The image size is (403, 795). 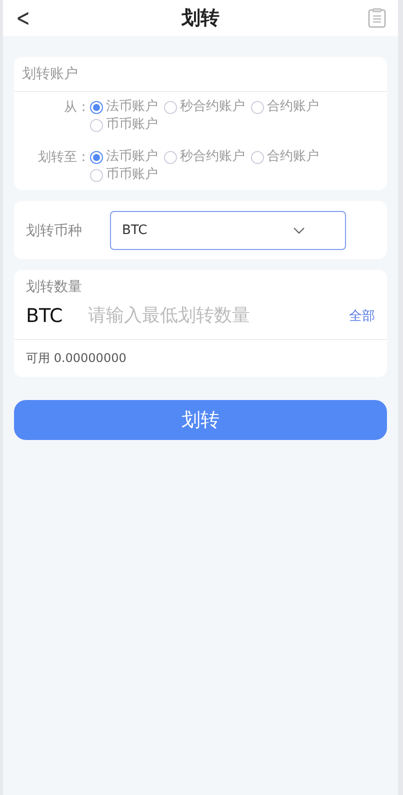 I want to click on card-title: 划转账户, so click(x=200, y=74).